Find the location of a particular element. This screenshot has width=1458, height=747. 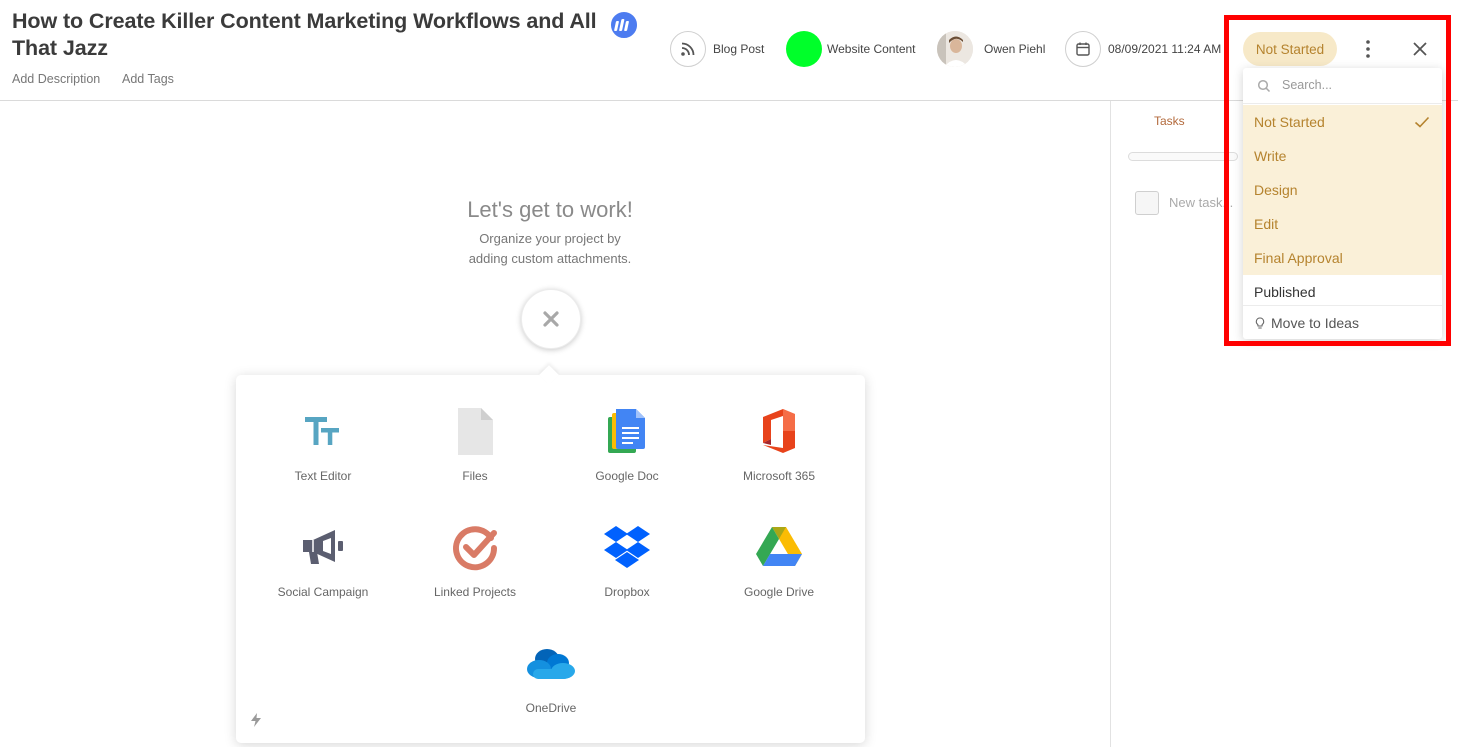

attachment-label: Google Drive is located at coordinates (779, 592).